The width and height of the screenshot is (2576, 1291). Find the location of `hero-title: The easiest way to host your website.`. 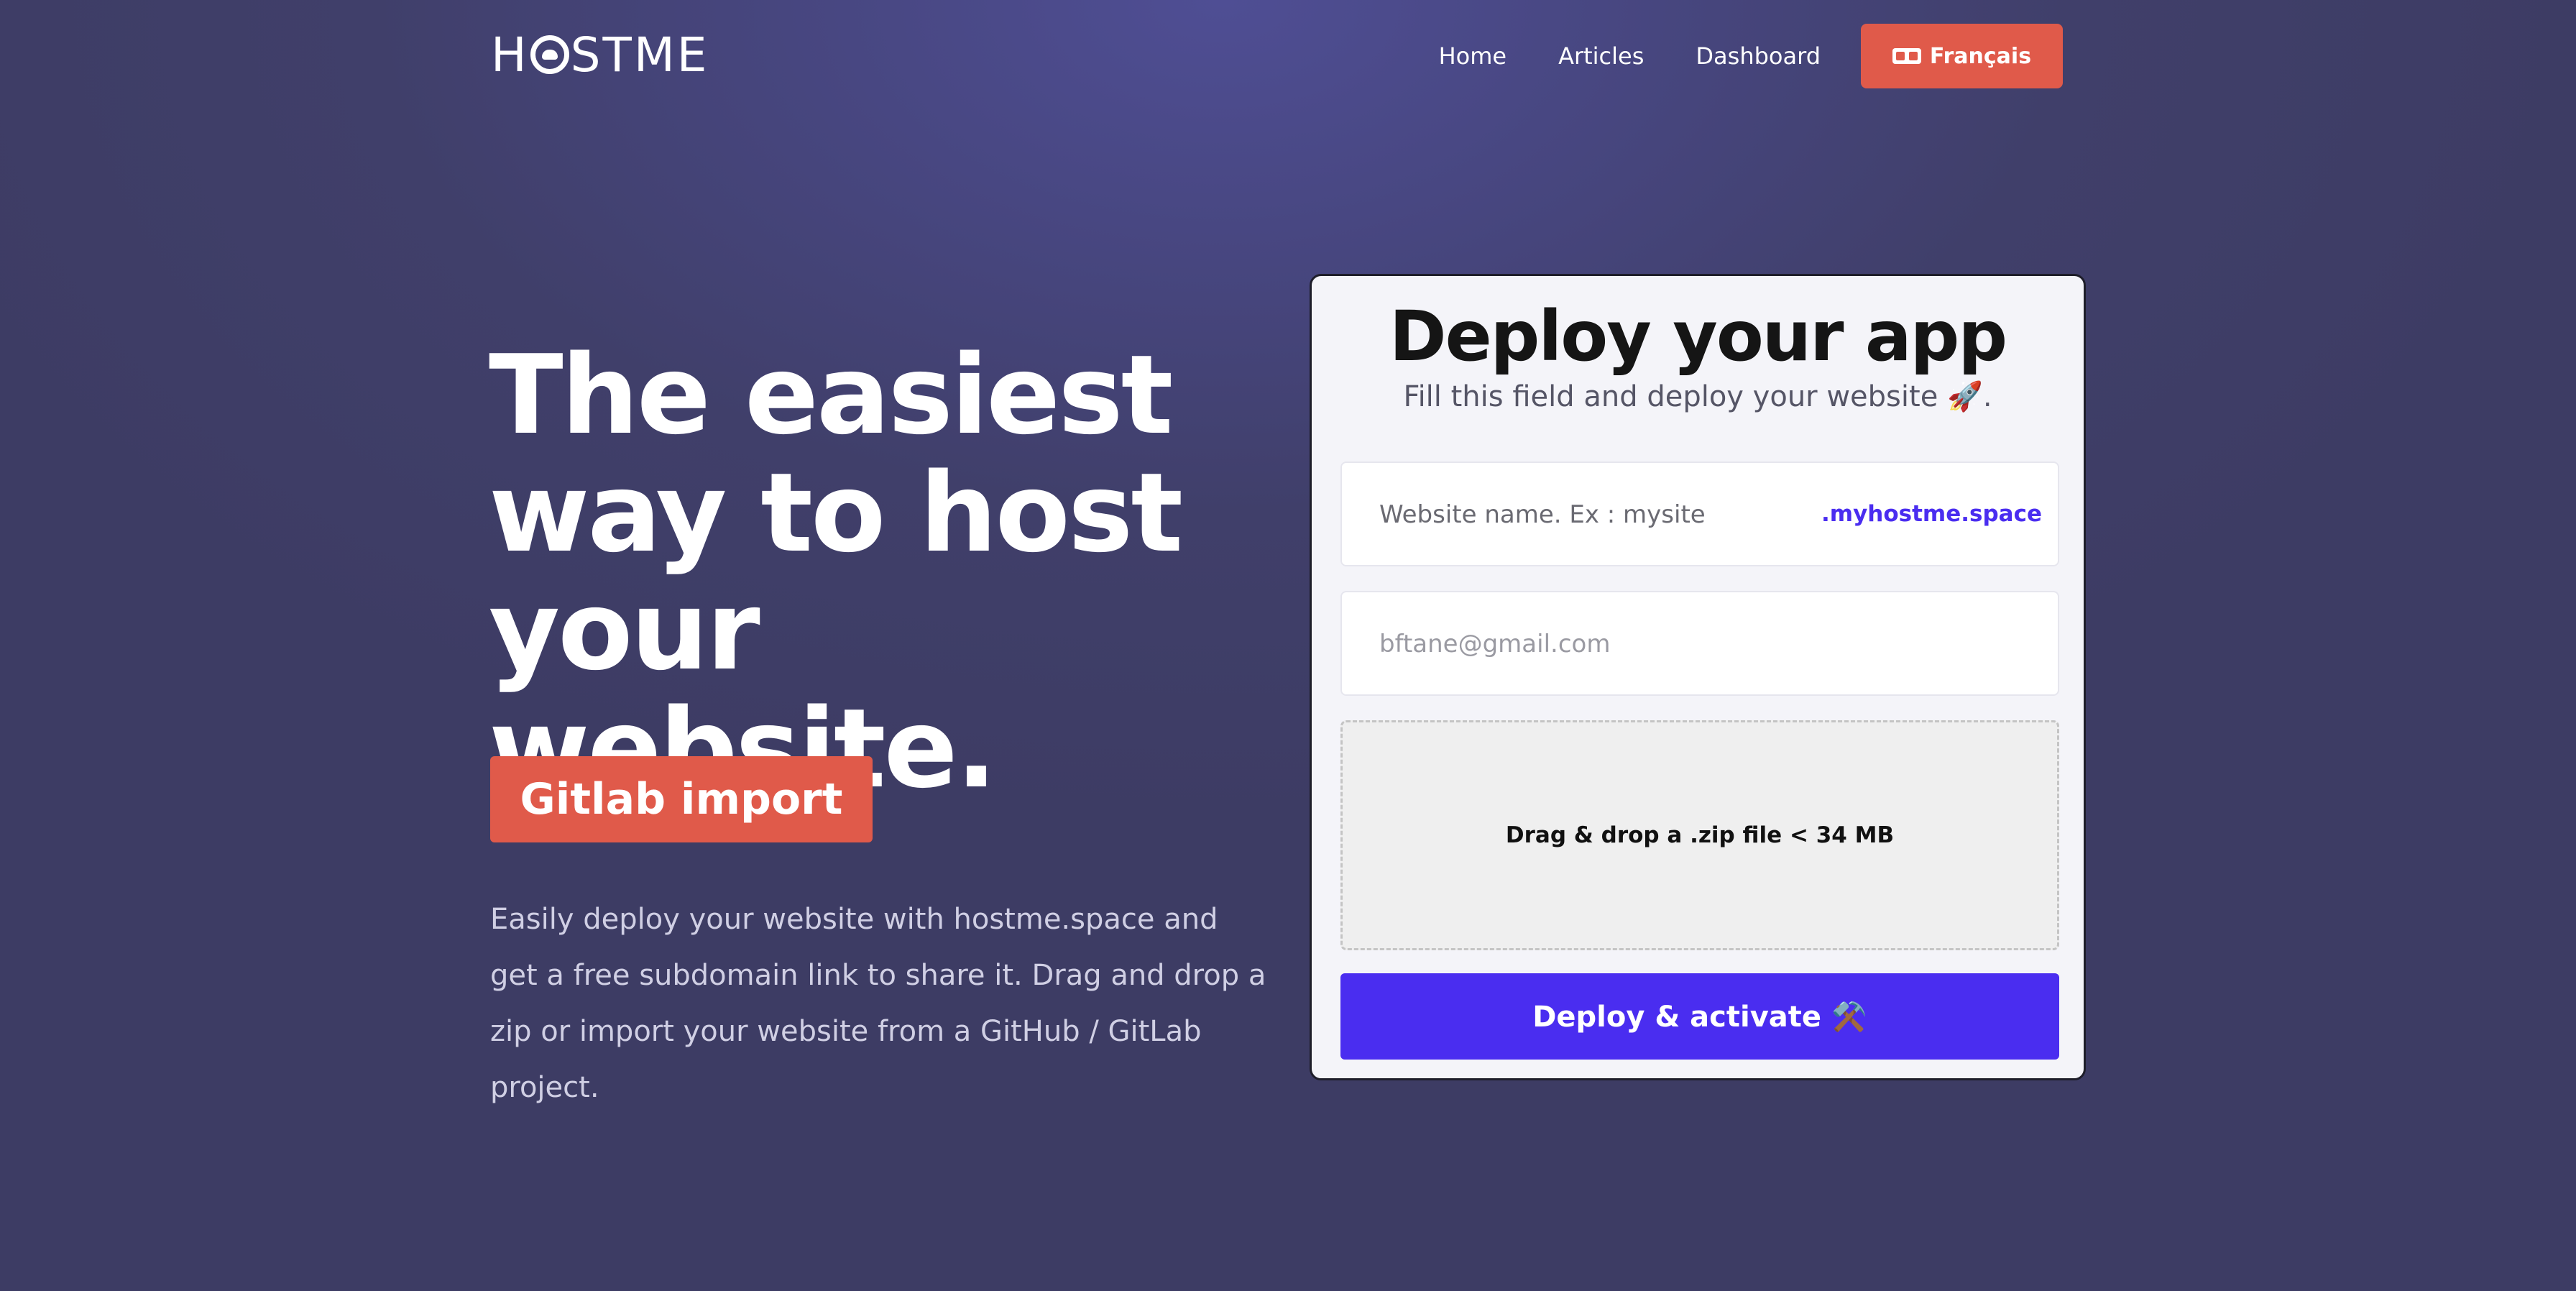

hero-title: The easiest way to host your website. is located at coordinates (848, 572).